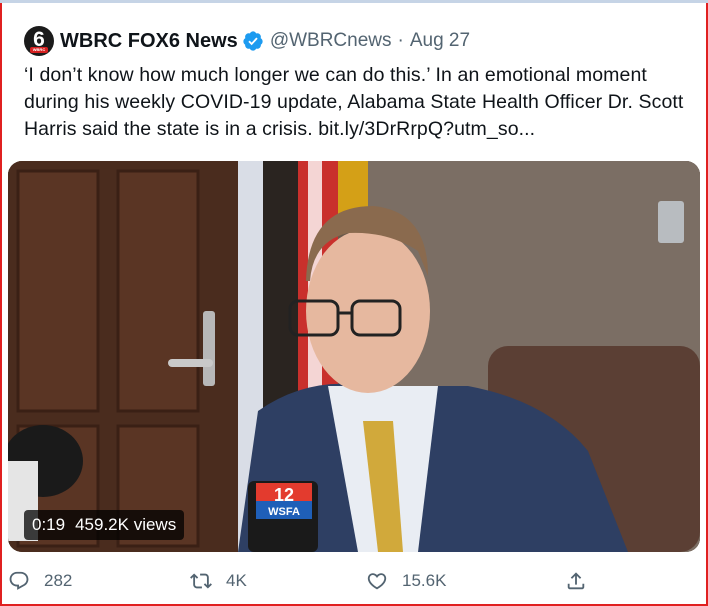 This screenshot has width=708, height=606. I want to click on tweet-actions: 282 4K 15.6K, so click(354, 585).